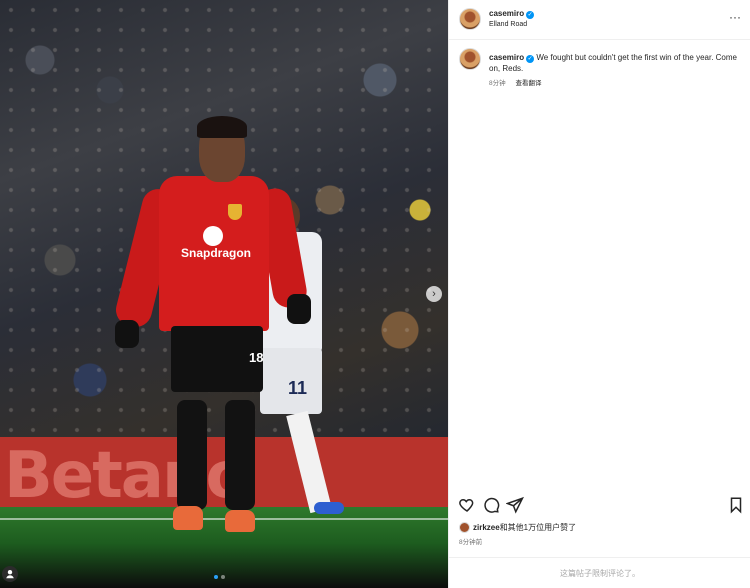 This screenshot has height=588, width=750. Describe the element at coordinates (434, 294) in the screenshot. I see `carousel-next-icon: ›` at that location.